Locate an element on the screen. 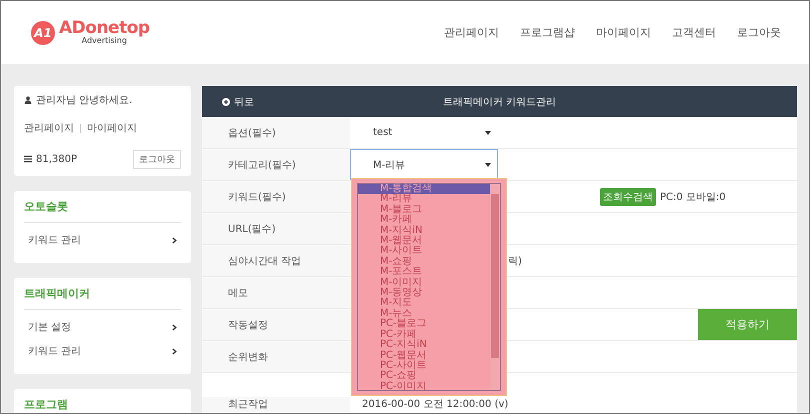 The height and width of the screenshot is (414, 810). back-link: 뒤로 is located at coordinates (238, 101).